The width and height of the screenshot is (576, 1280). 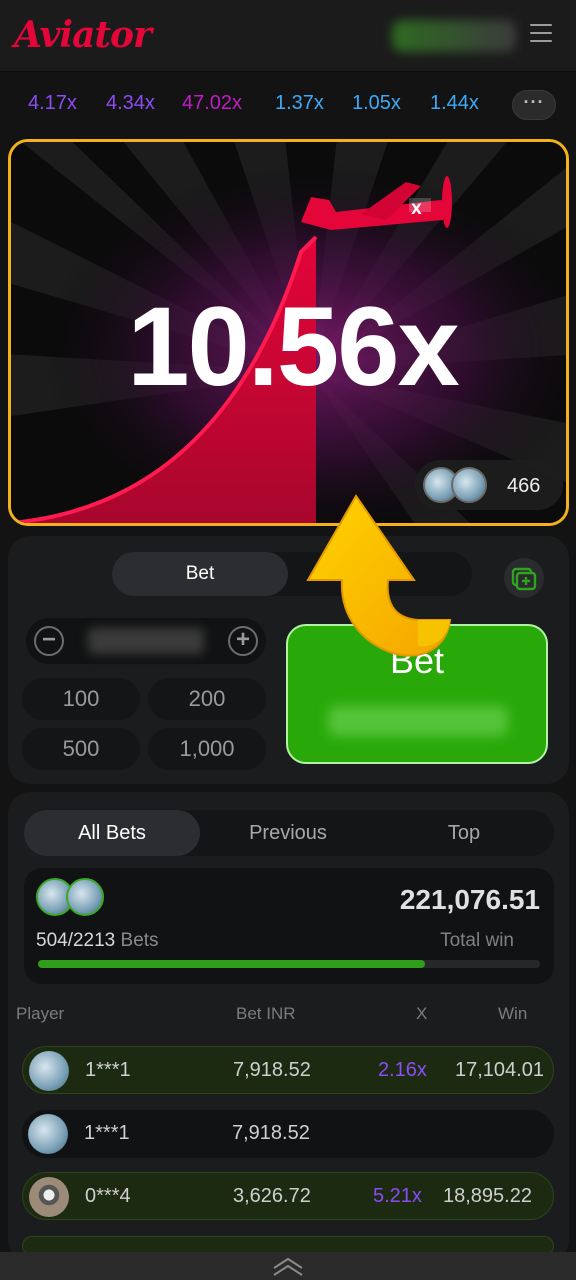 I want to click on history-multiplier: 1.05x, so click(x=376, y=103).